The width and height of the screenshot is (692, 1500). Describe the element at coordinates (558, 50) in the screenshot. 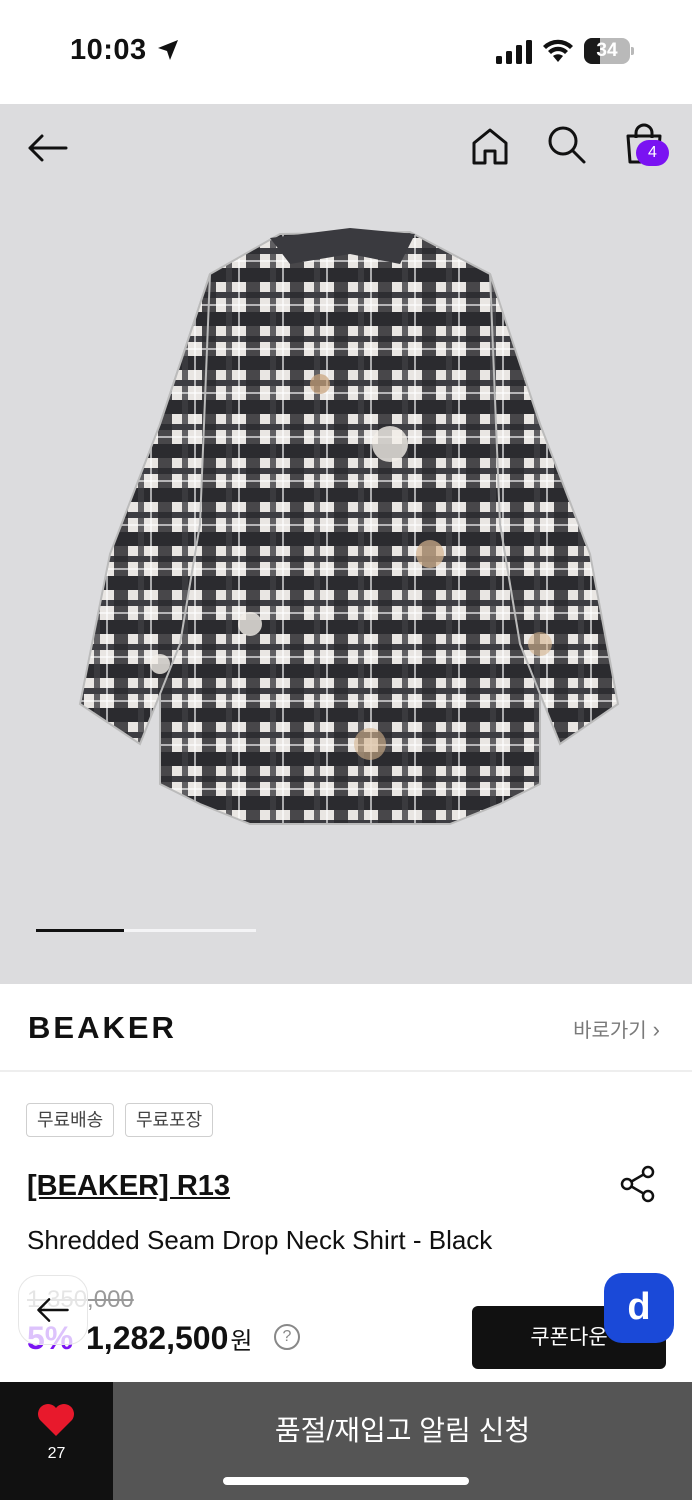

I see `wifi-icon` at that location.